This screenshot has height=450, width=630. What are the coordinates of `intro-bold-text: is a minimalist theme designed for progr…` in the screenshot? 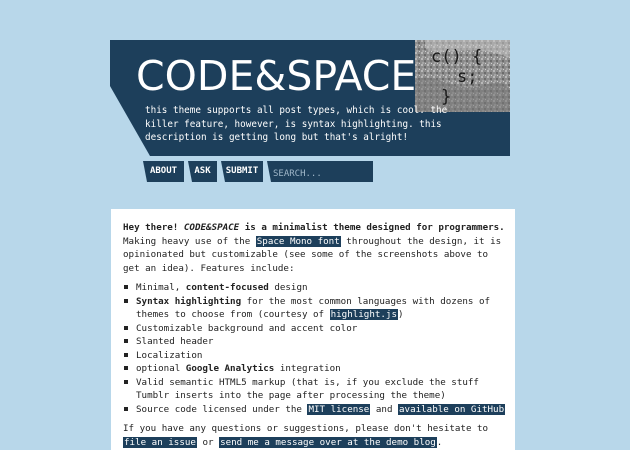 It's located at (372, 227).